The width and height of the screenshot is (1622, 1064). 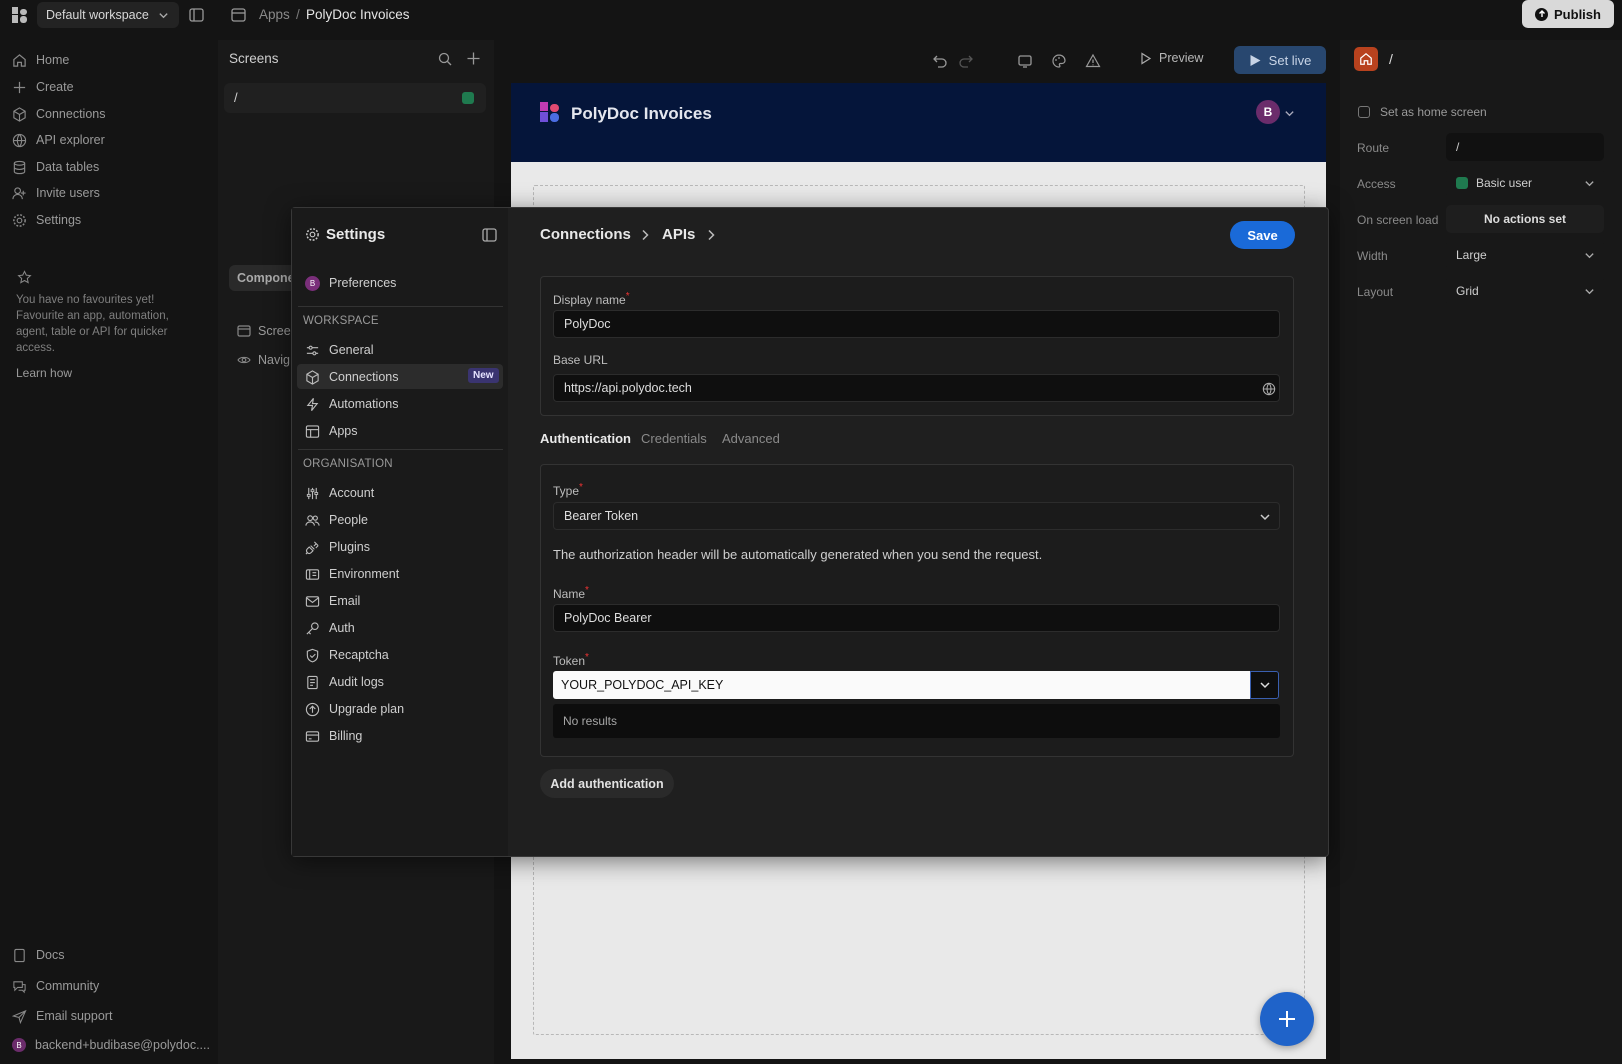 What do you see at coordinates (330, 628) in the screenshot?
I see `settings-item-auth: Auth` at bounding box center [330, 628].